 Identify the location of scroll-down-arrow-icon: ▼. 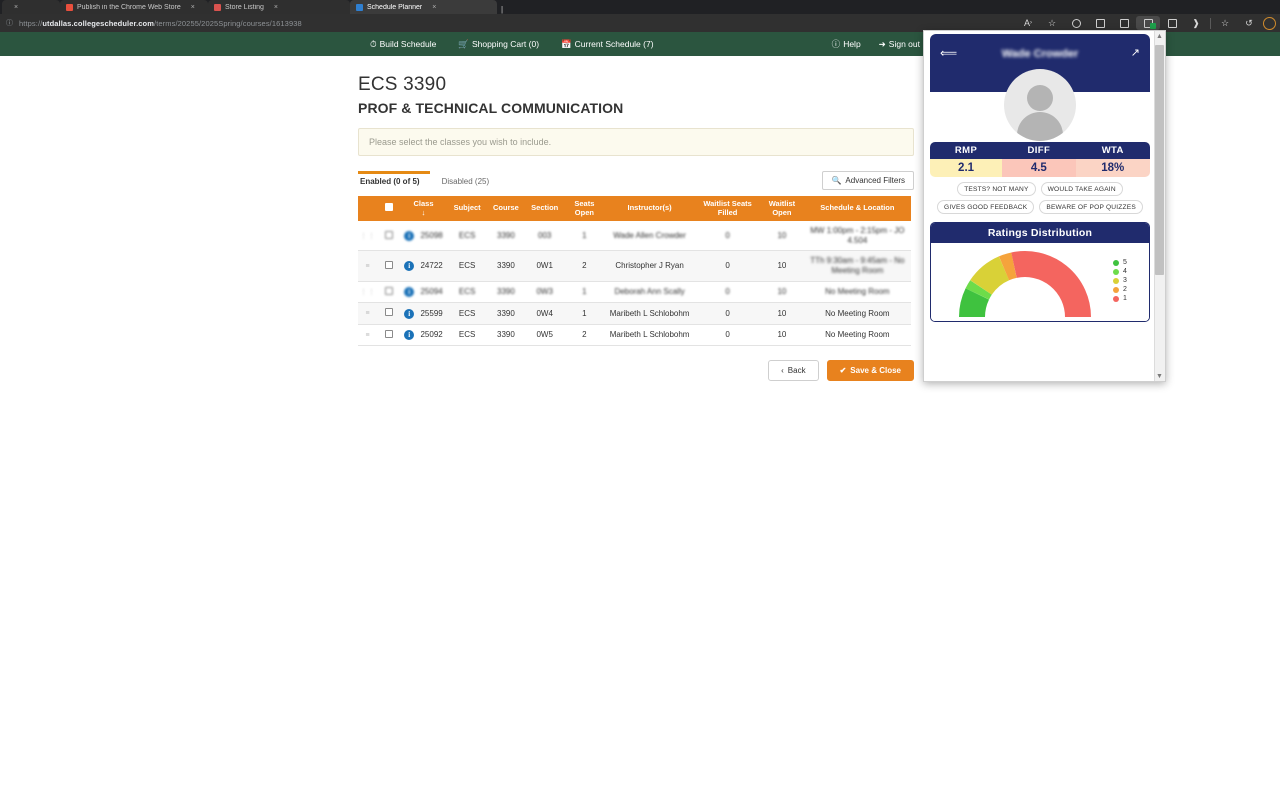
(1159, 376).